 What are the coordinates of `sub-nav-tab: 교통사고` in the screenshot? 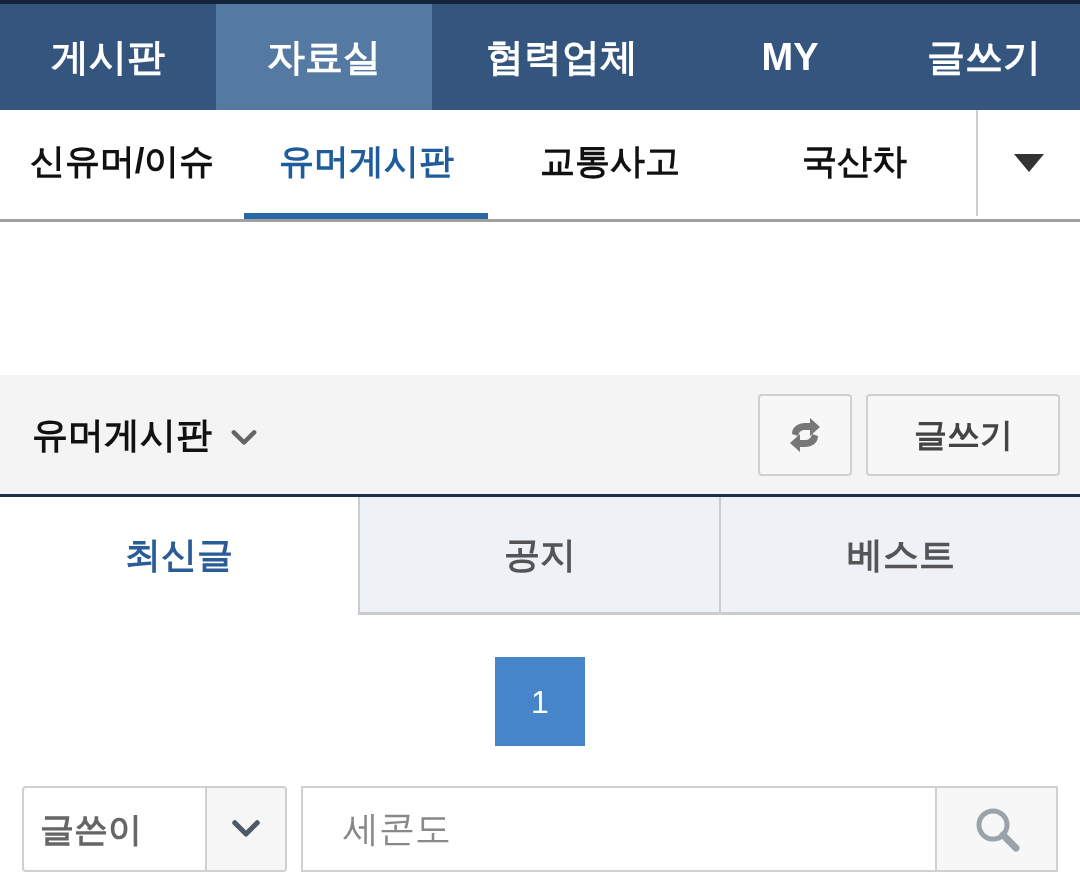 It's located at (610, 164).